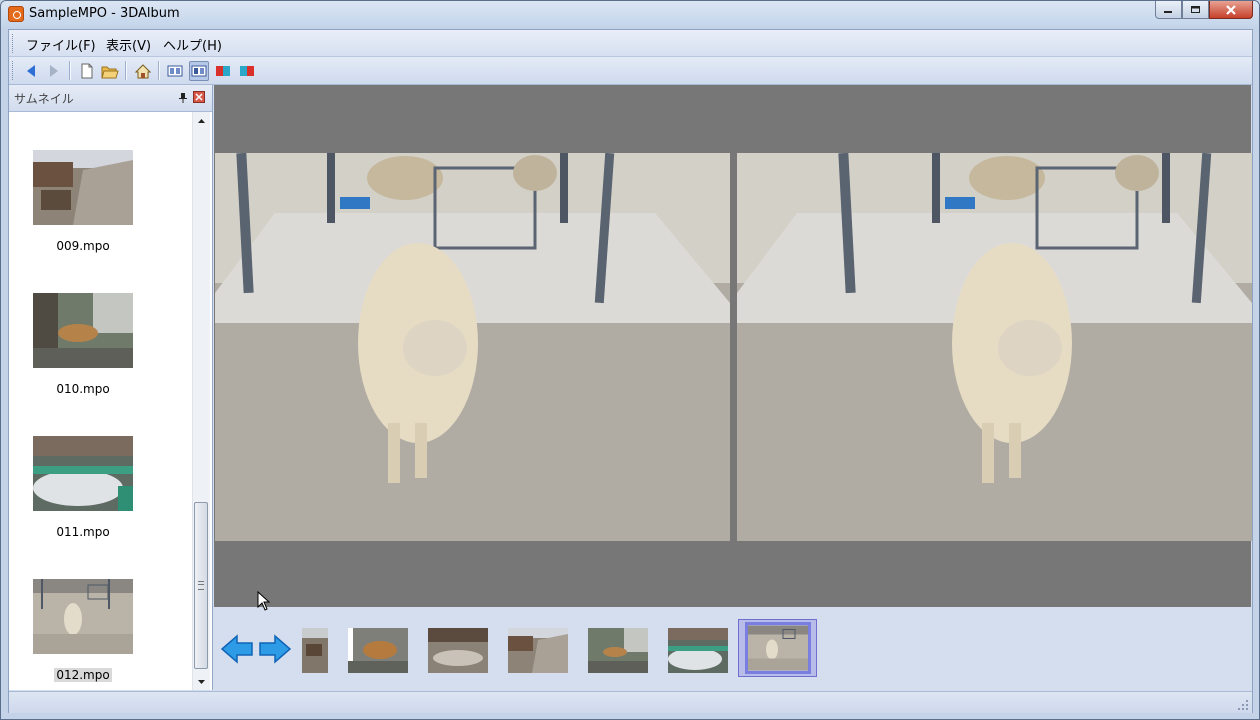  What do you see at coordinates (14, 43) in the screenshot?
I see `menu-grip` at bounding box center [14, 43].